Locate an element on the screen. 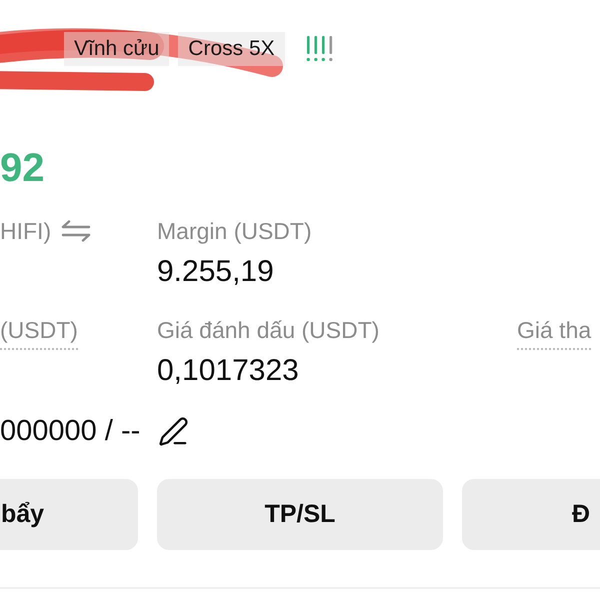 This screenshot has height=600, width=600. field-label: Giá tha is located at coordinates (554, 333).